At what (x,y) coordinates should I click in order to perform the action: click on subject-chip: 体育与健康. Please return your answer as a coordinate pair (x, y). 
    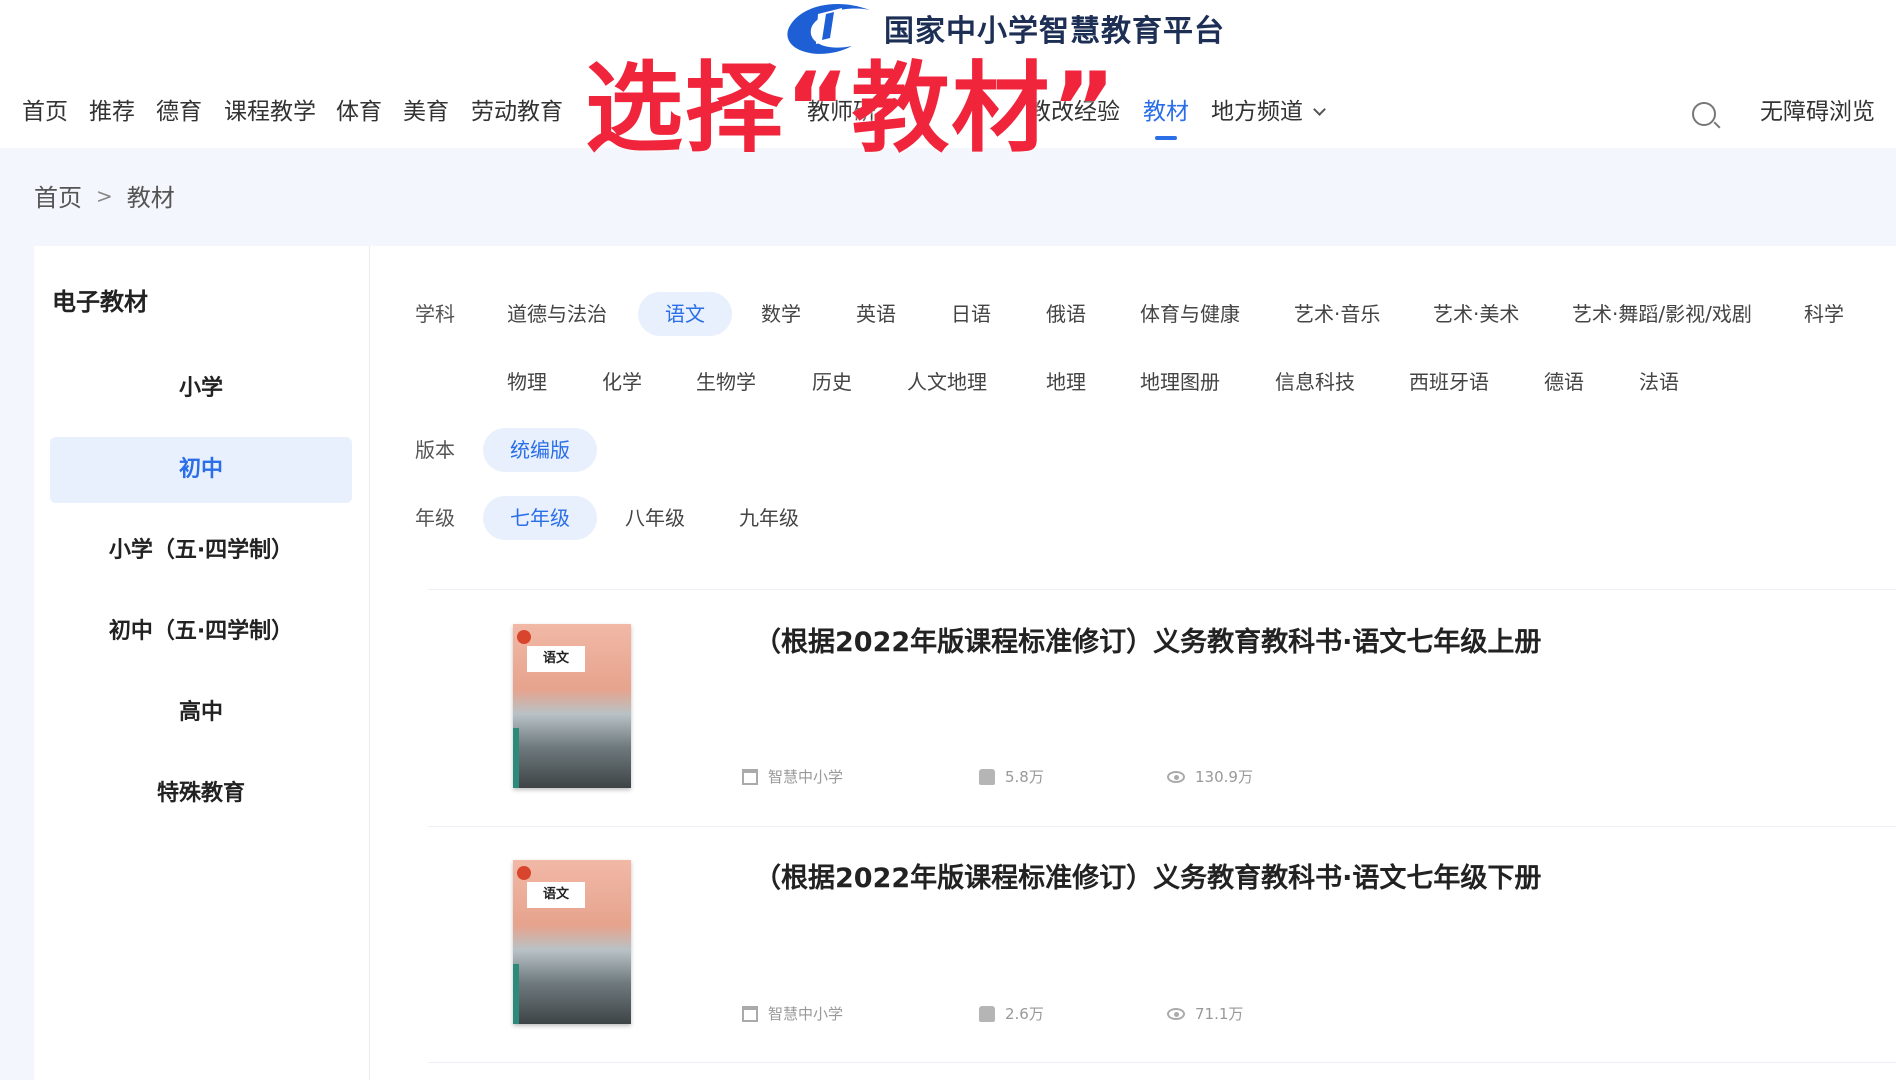
    Looking at the image, I should click on (1190, 314).